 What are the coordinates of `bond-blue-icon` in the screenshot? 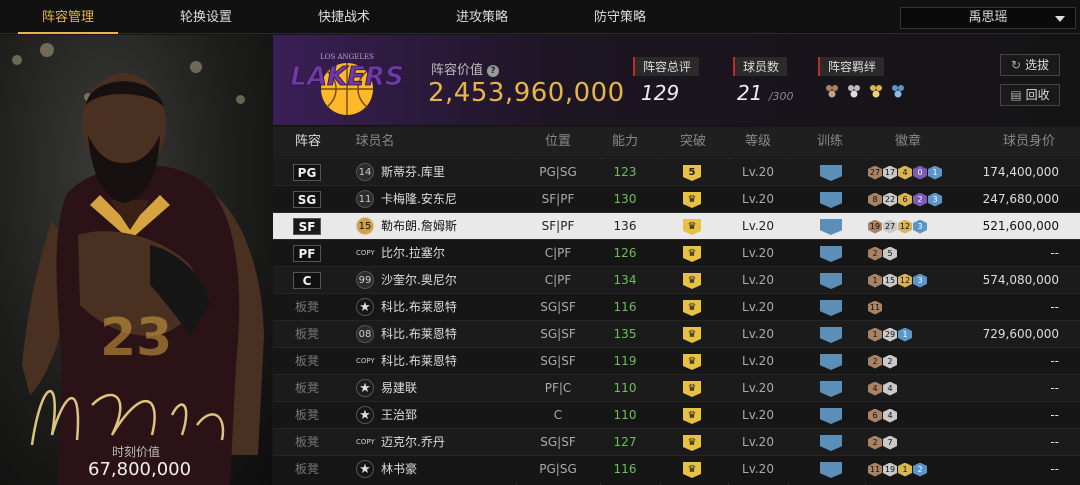 It's located at (898, 91).